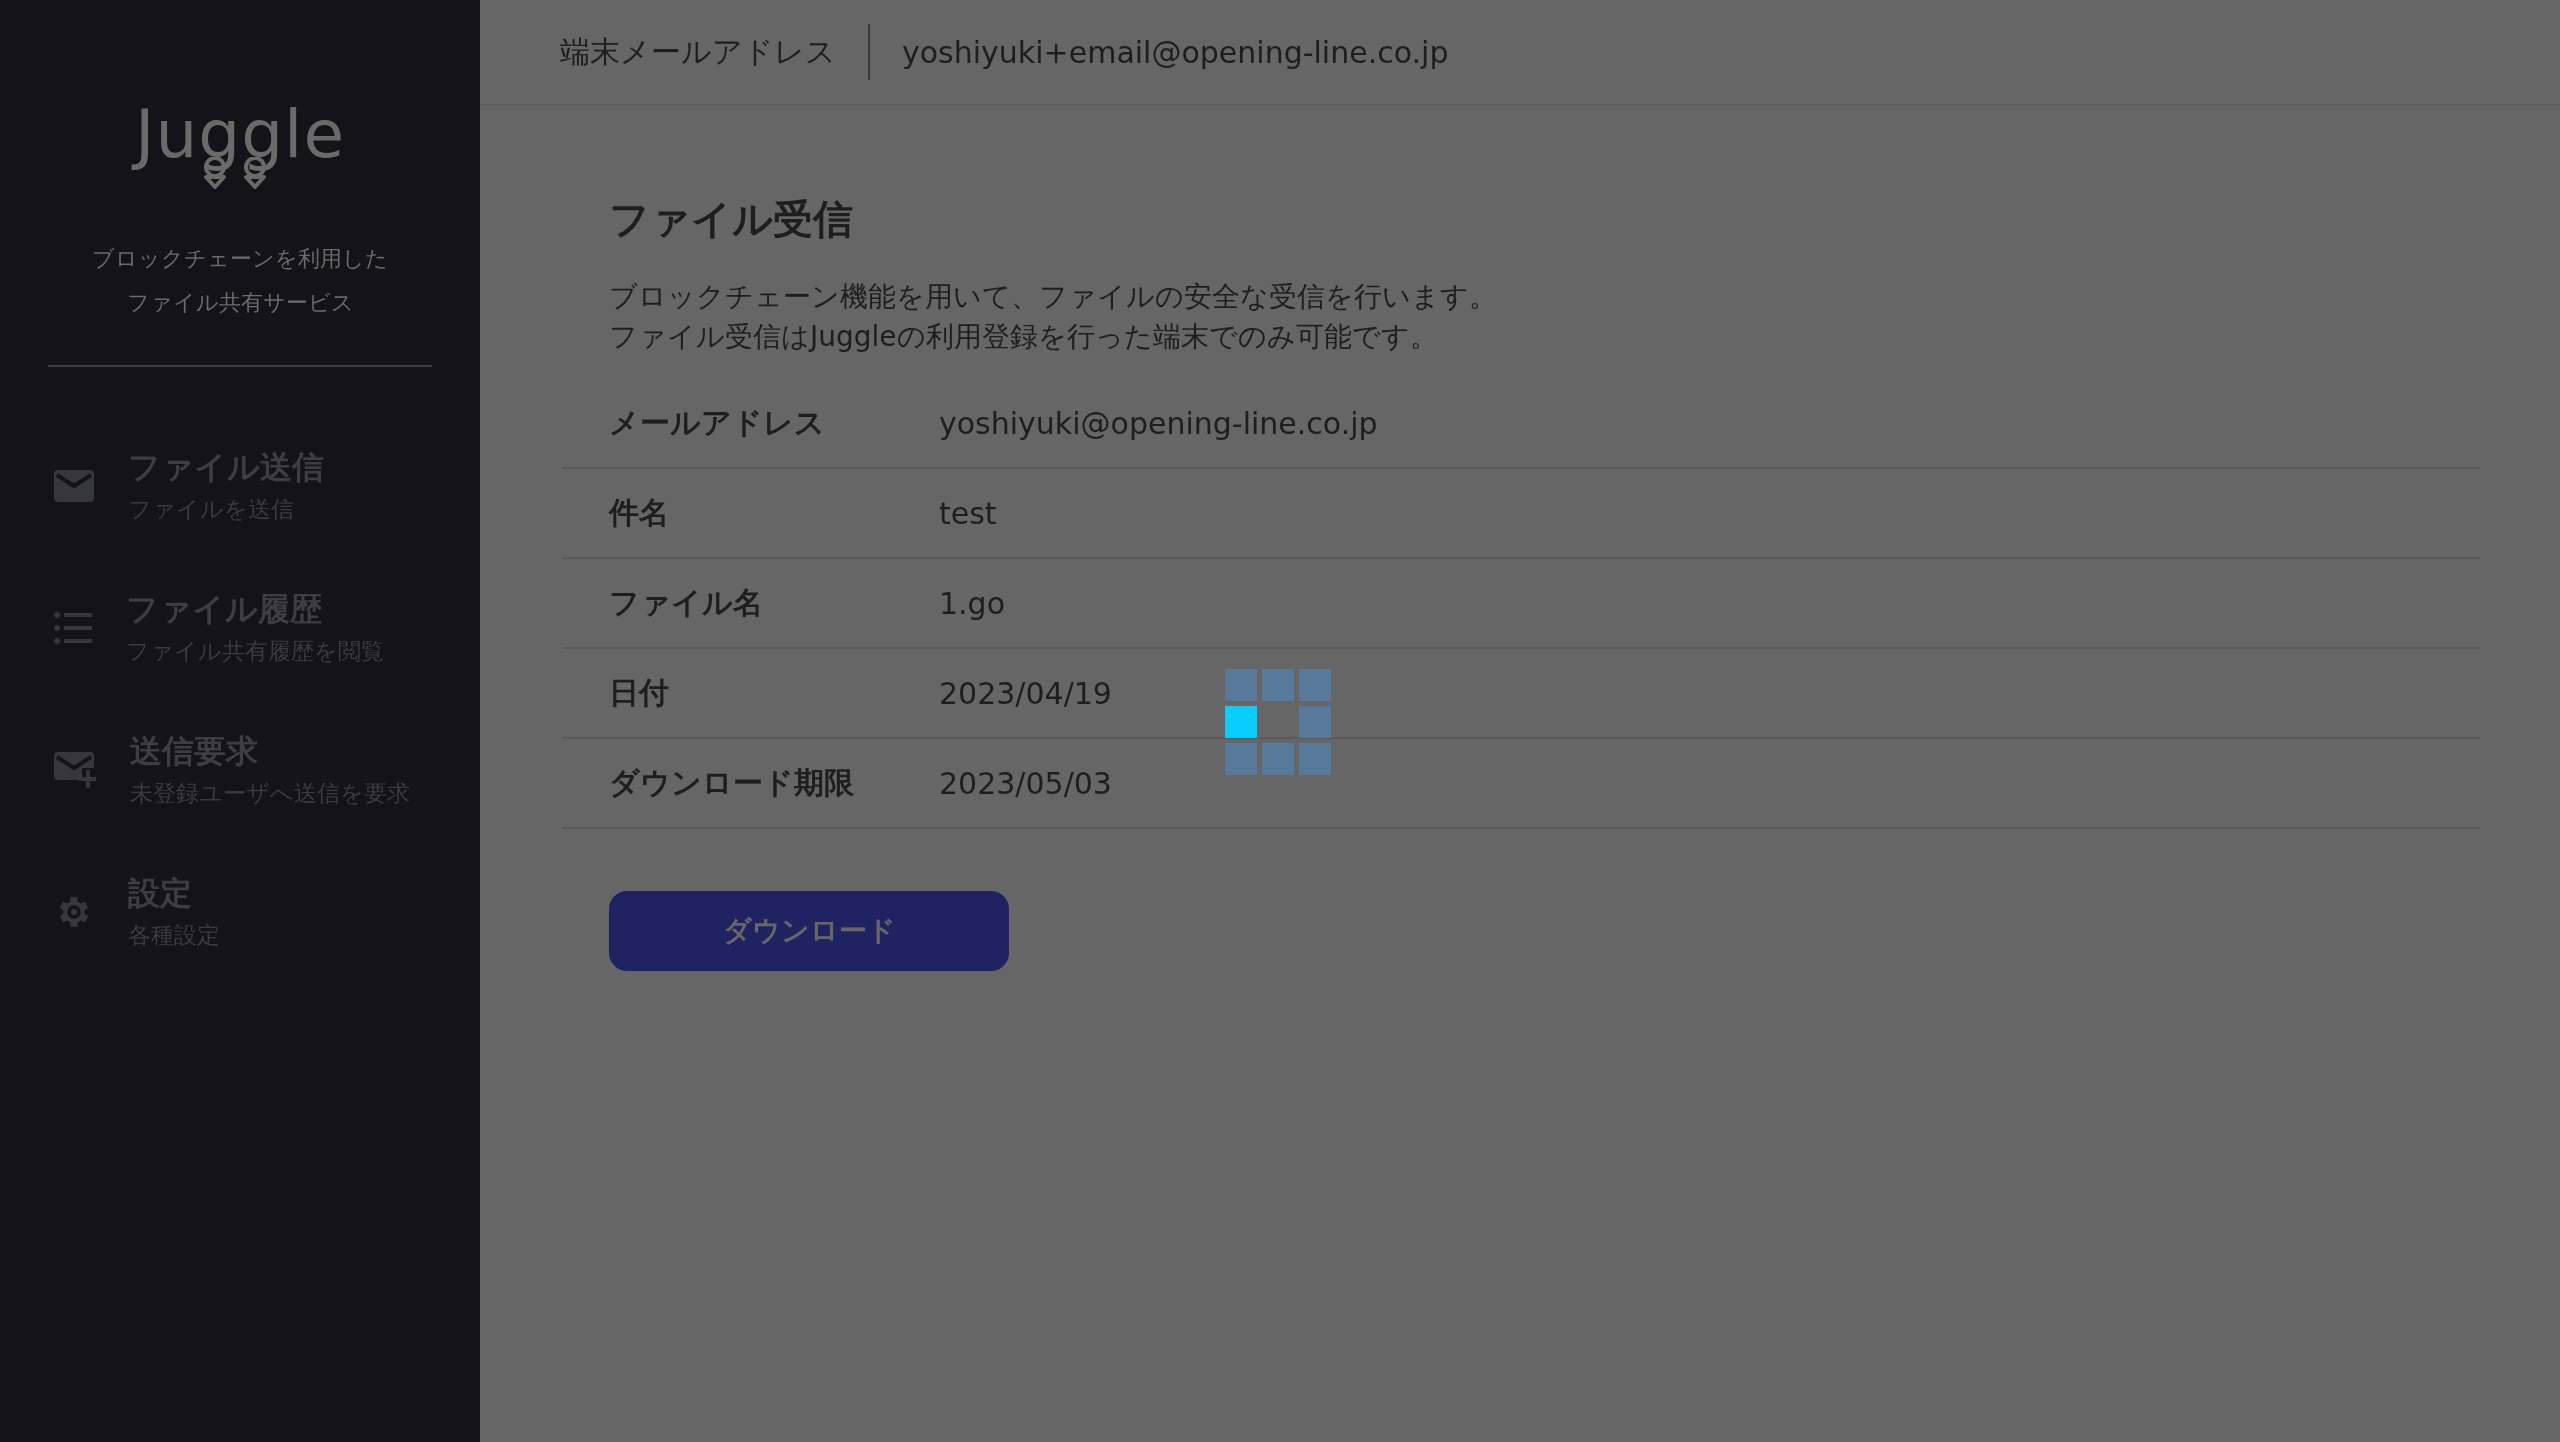  Describe the element at coordinates (968, 513) in the screenshot. I see `field-value: test` at that location.